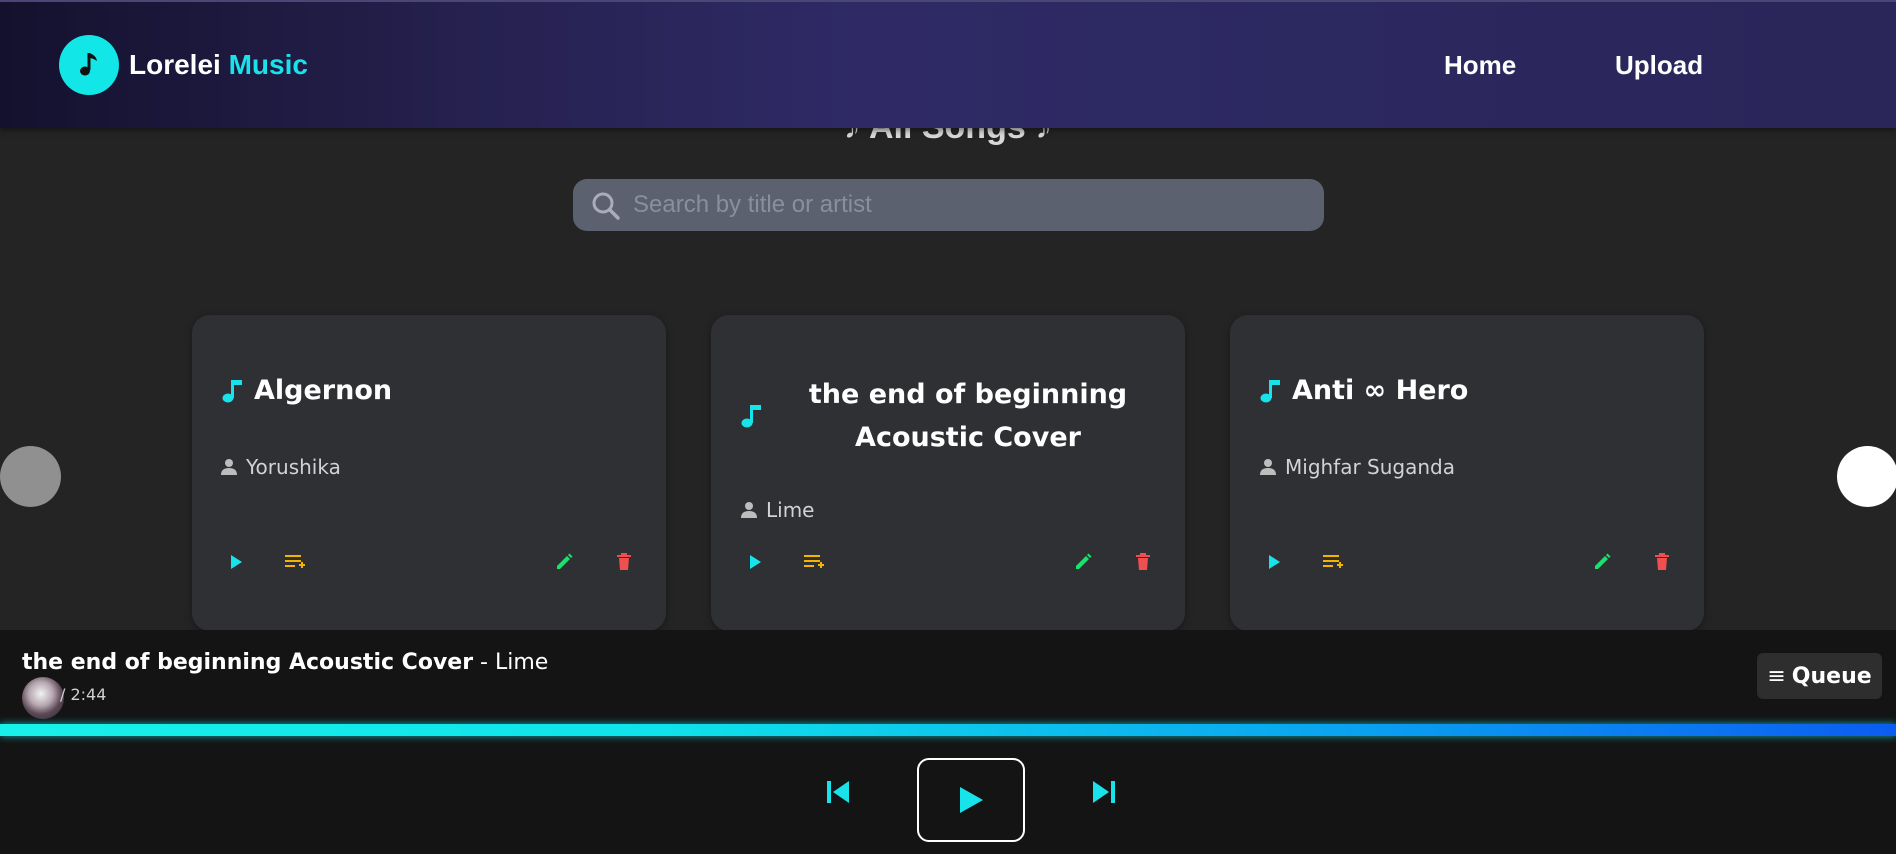 The width and height of the screenshot is (1896, 854). What do you see at coordinates (1380, 390) in the screenshot?
I see `song-title: Anti ∞ Hero` at bounding box center [1380, 390].